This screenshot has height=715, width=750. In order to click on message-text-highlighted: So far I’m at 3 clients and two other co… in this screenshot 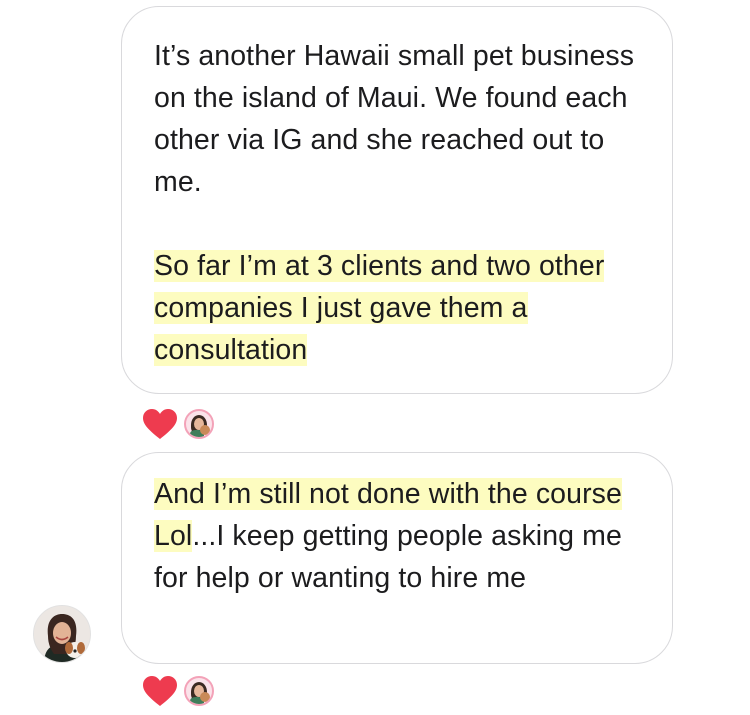, I will do `click(397, 308)`.